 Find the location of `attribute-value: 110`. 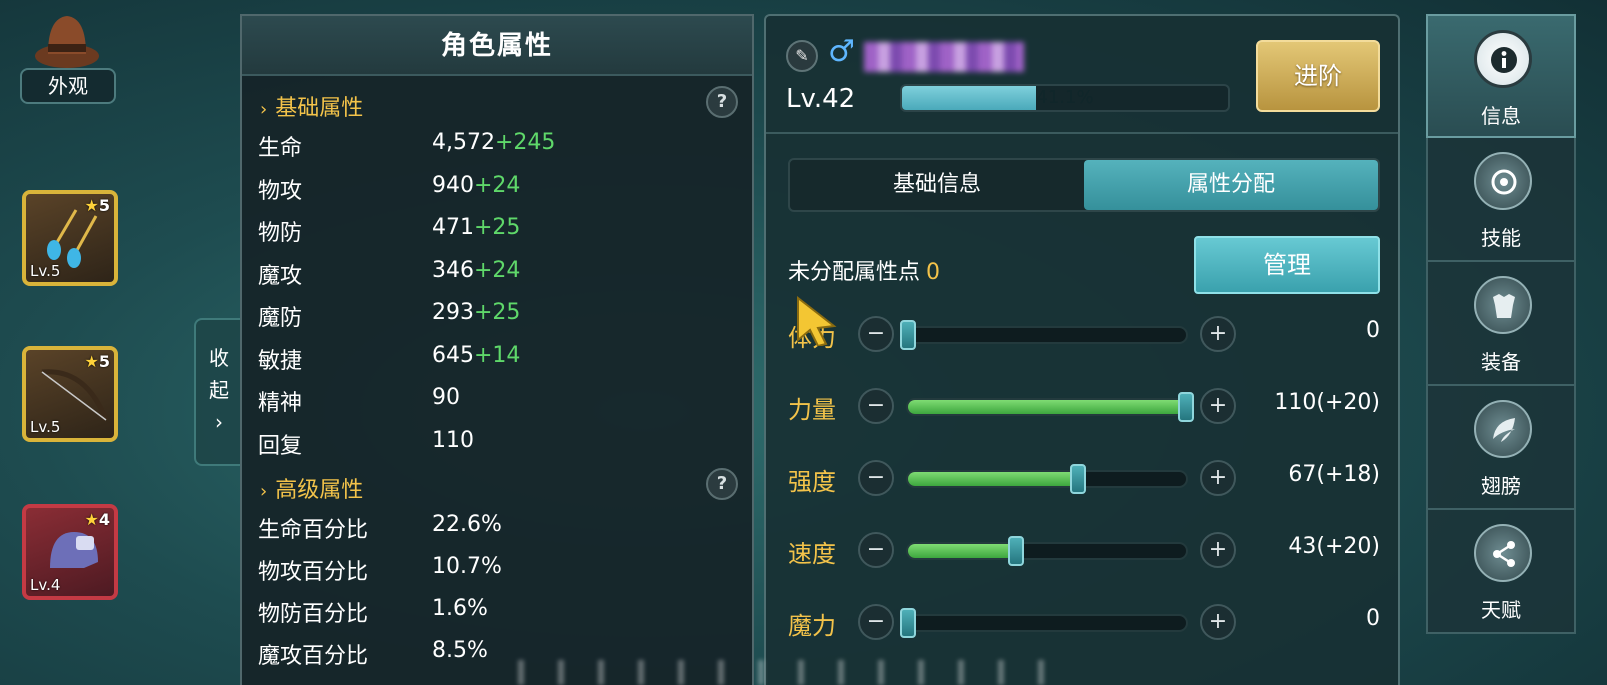

attribute-value: 110 is located at coordinates (453, 440).